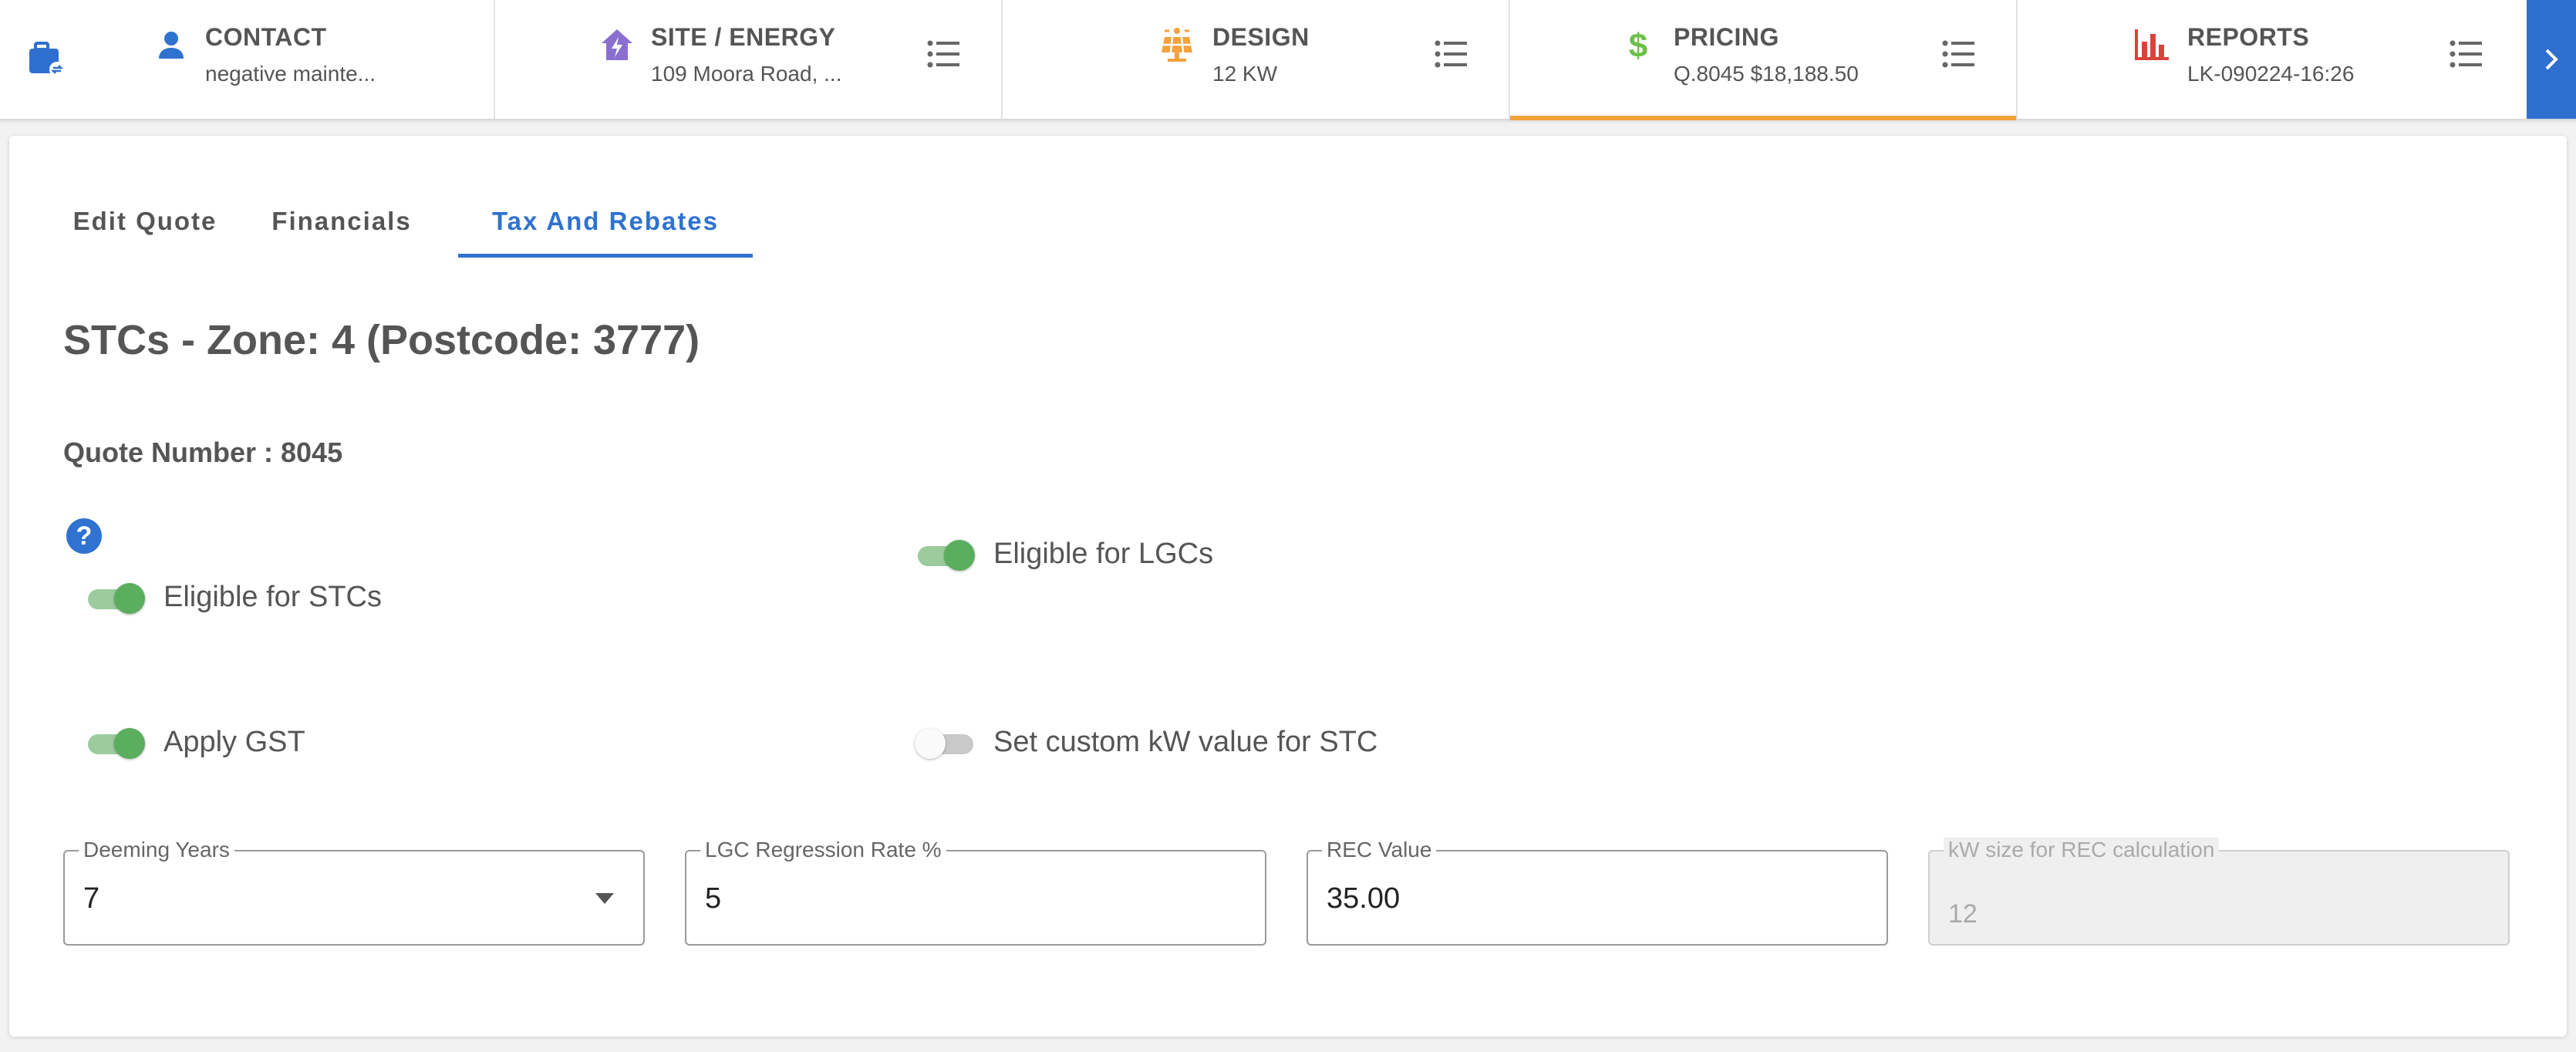  Describe the element at coordinates (156, 850) in the screenshot. I see `deeming-years-label: Deeming Years` at that location.